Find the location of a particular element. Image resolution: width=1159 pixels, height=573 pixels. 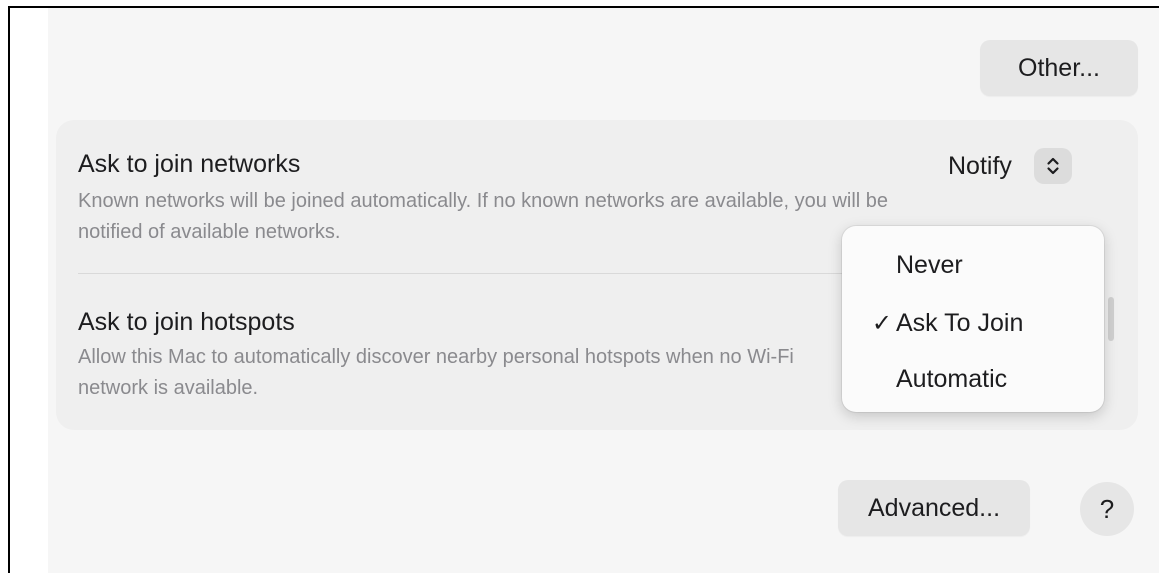

join-networks-dropdown-menu: Never ✓ Ask To Join Automatic is located at coordinates (973, 319).